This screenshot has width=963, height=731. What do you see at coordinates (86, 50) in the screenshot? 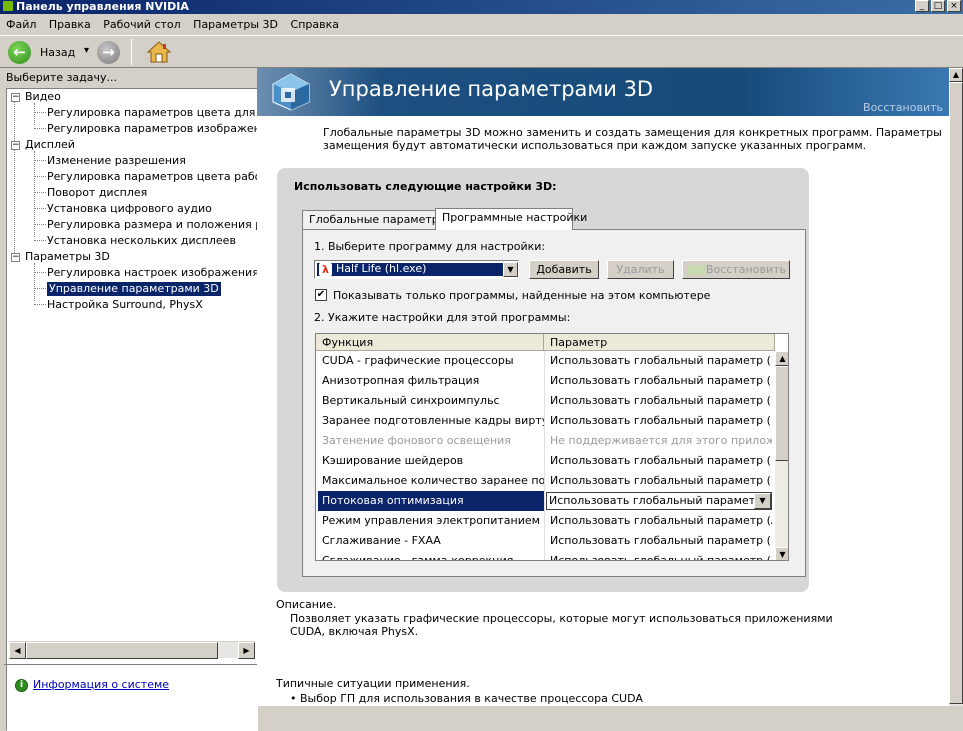
I see `history-dropdown-icon: ▾` at bounding box center [86, 50].